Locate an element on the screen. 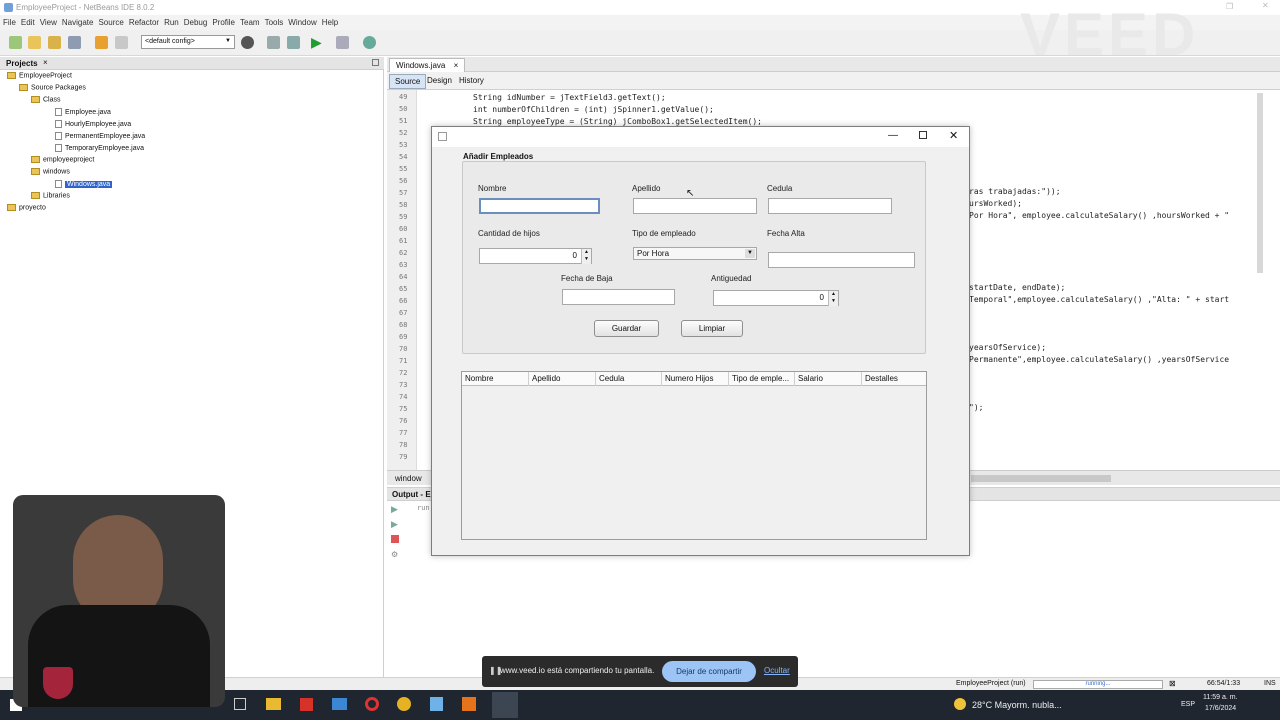 This screenshot has width=1280, height=720. column-header-nombre: Nombre is located at coordinates (495, 379).